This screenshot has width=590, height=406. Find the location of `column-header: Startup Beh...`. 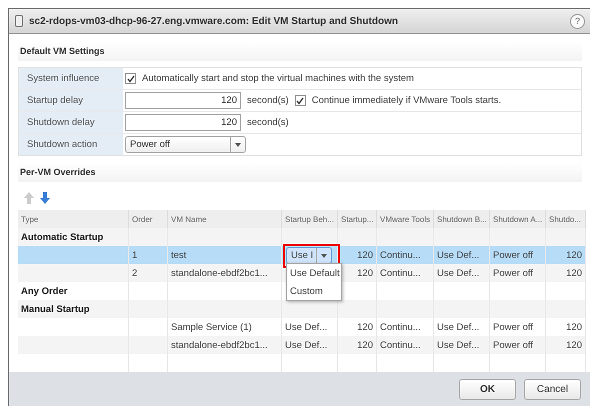

column-header: Startup Beh... is located at coordinates (310, 219).